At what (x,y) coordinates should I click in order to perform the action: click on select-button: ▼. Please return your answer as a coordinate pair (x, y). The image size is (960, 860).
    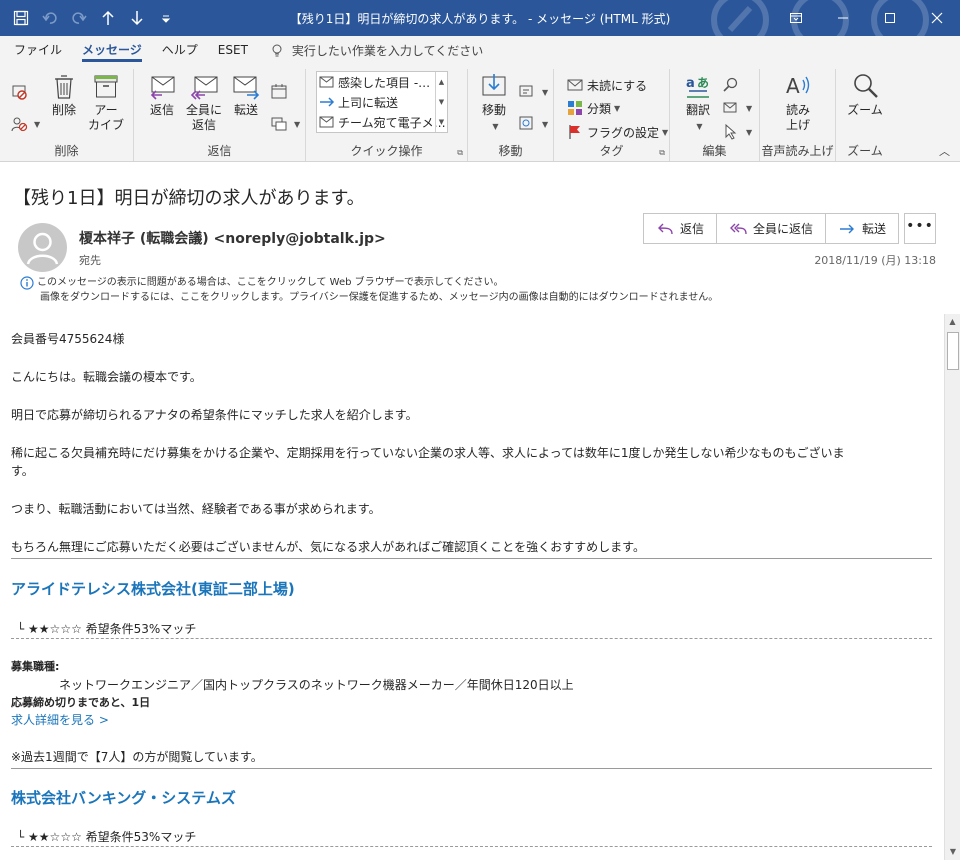
    Looking at the image, I should click on (737, 132).